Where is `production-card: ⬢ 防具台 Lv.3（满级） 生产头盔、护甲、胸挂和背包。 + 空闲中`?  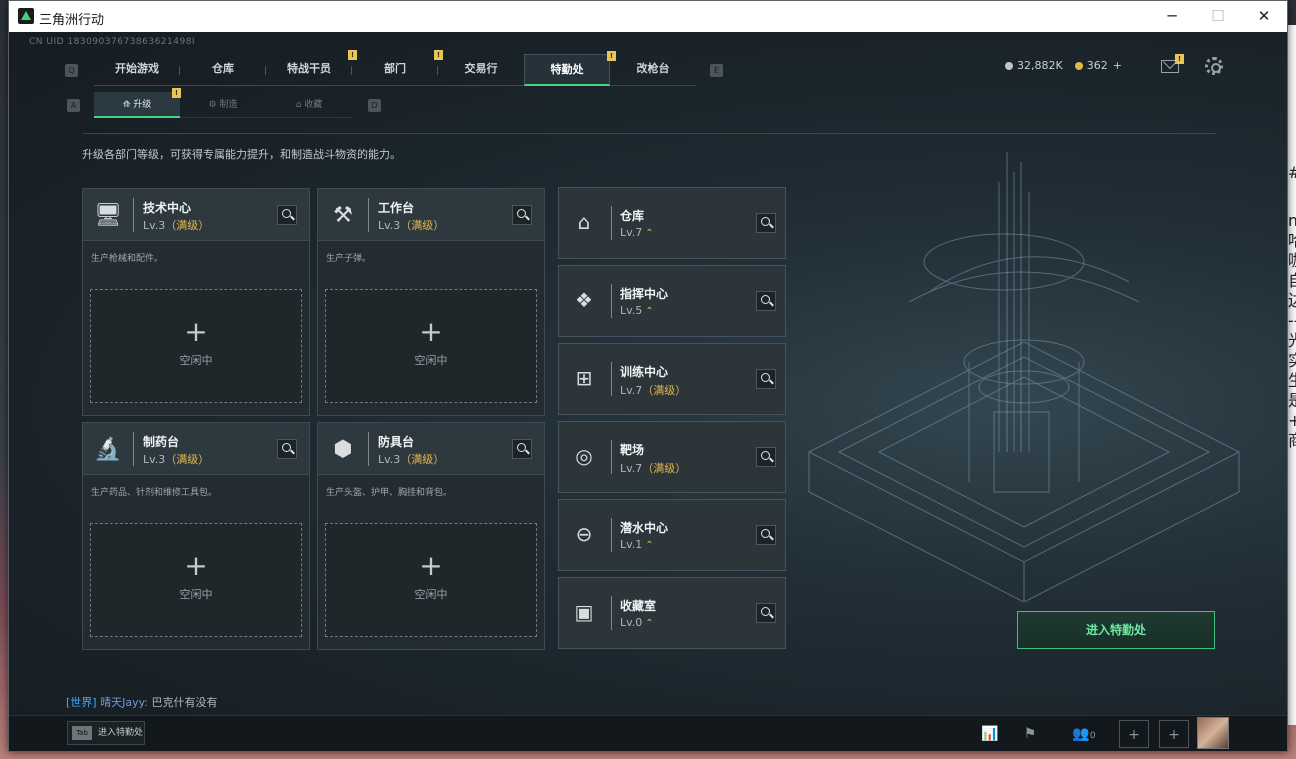
production-card: ⬢ 防具台 Lv.3（满级） 生产头盔、护甲、胸挂和背包。 + 空闲中 is located at coordinates (431, 536).